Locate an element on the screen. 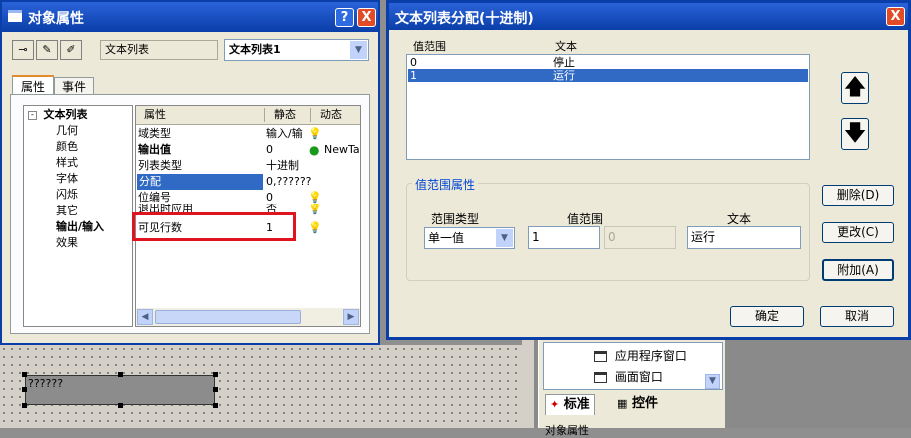 This screenshot has width=911, height=438. tree-item: 效果 is located at coordinates (67, 243).